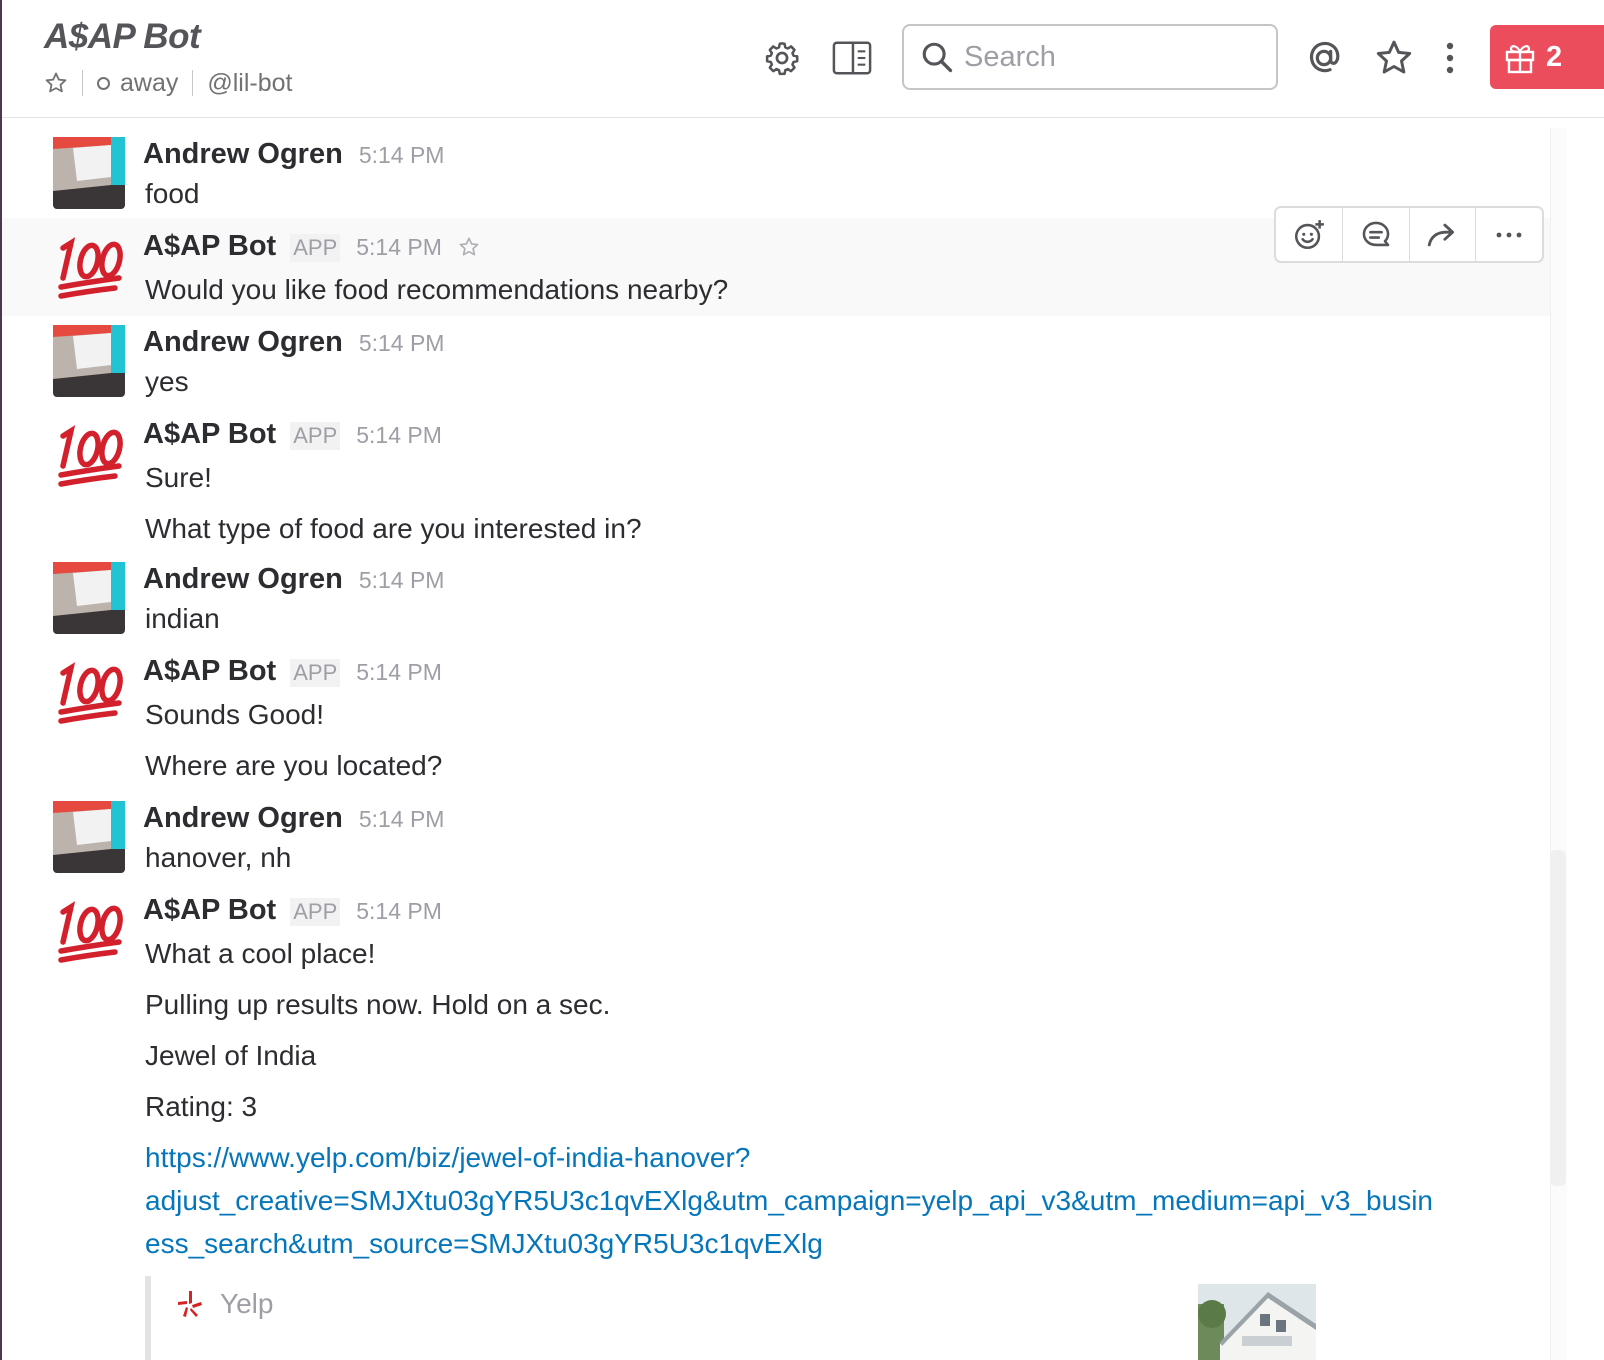 The height and width of the screenshot is (1360, 1604). Describe the element at coordinates (776, 838) in the screenshot. I see `message: Andrew Ogren 5:14 PM hanover, nh` at that location.